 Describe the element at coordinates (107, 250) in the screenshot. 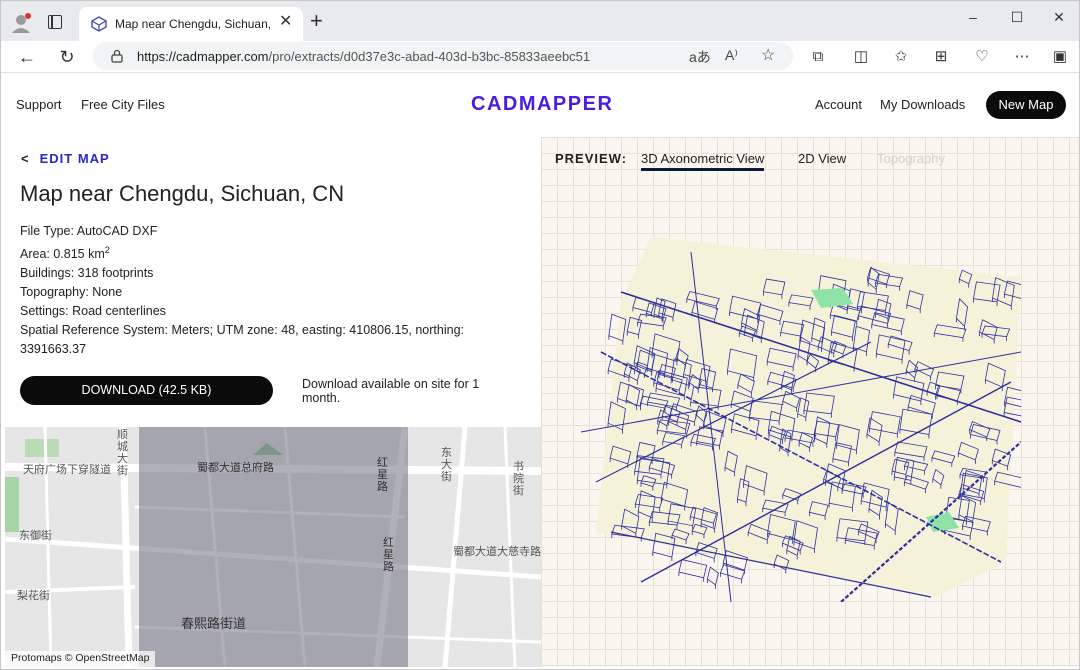

I see `area-unit-superscript: 2` at that location.